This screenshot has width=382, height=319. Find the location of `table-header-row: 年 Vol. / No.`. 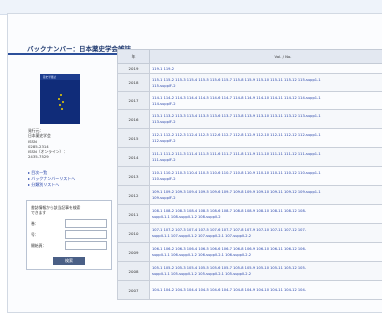

table-header-row: 年 Vol. / No. is located at coordinates (250, 57).